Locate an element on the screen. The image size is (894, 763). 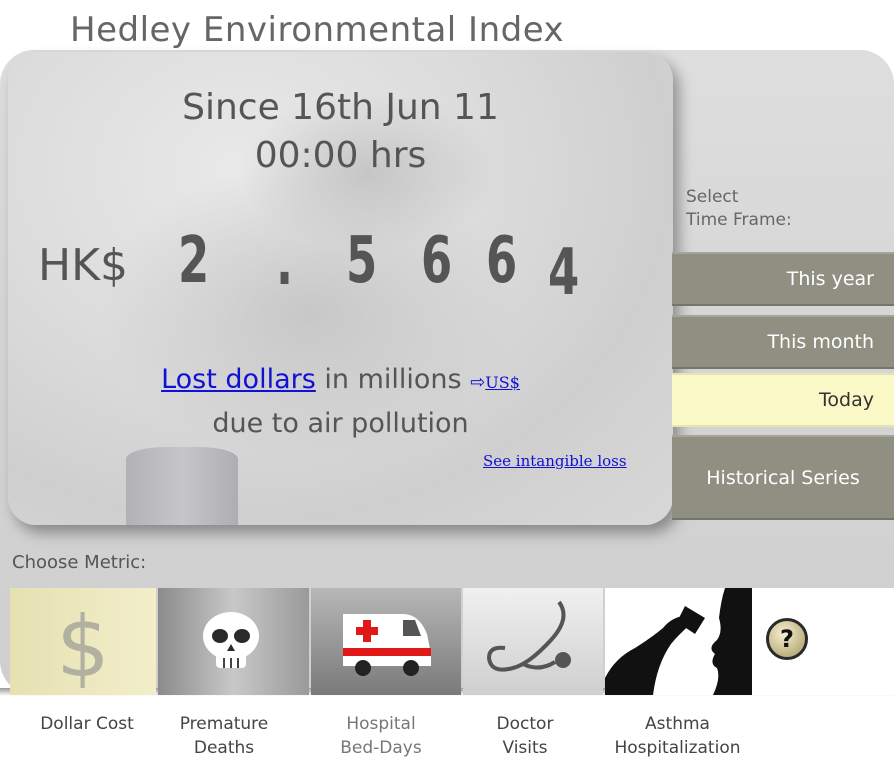
help-icon: ? is located at coordinates (787, 639).